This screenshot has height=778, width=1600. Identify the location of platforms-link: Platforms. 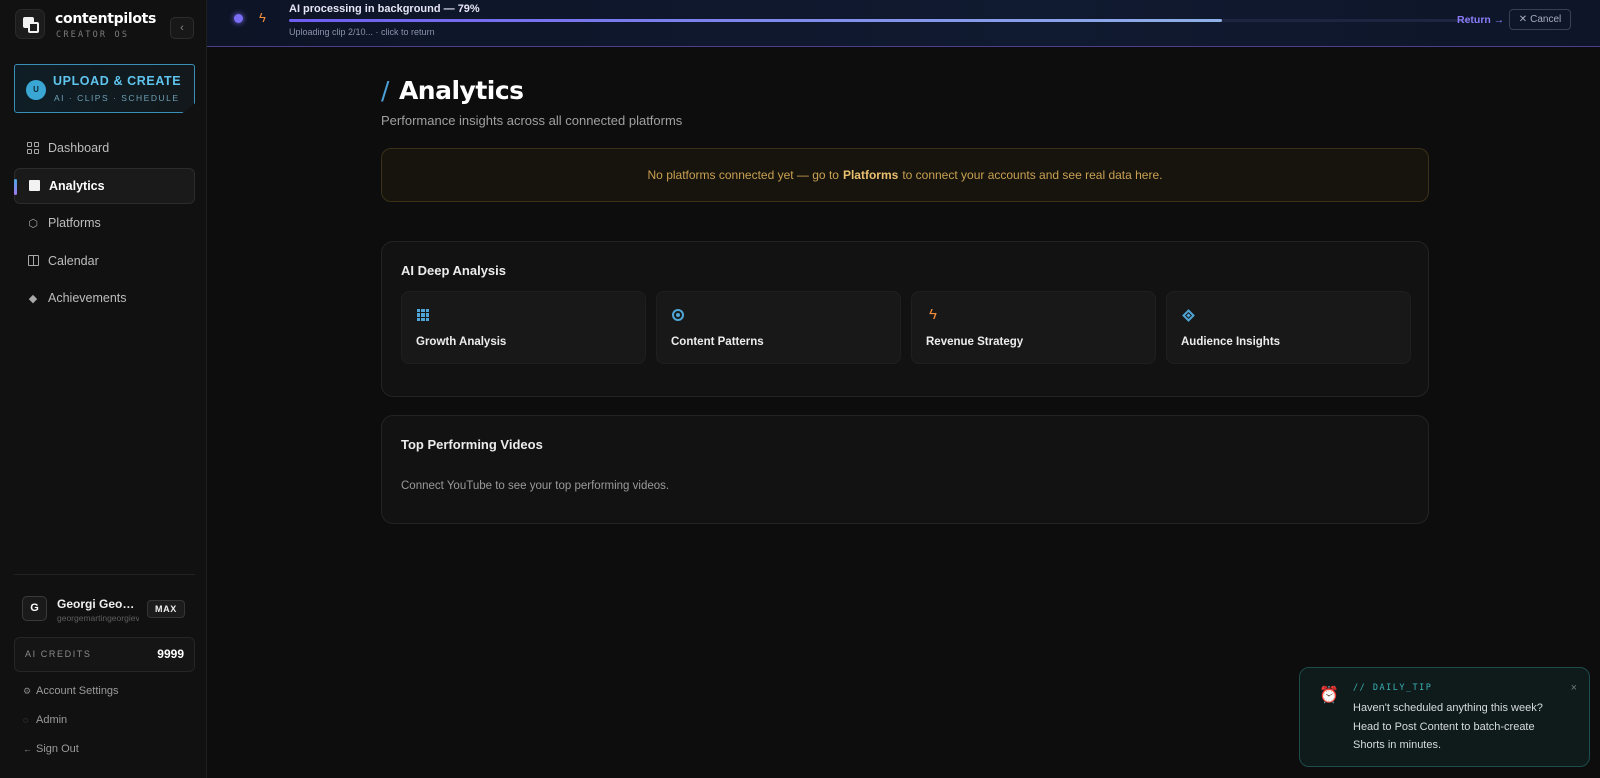
(870, 175).